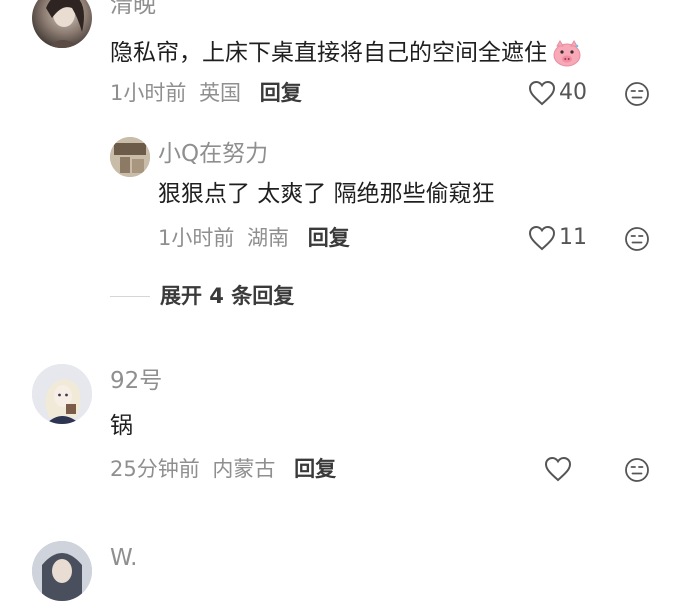 This screenshot has height=601, width=690. What do you see at coordinates (220, 93) in the screenshot?
I see `comment-location: 英国` at bounding box center [220, 93].